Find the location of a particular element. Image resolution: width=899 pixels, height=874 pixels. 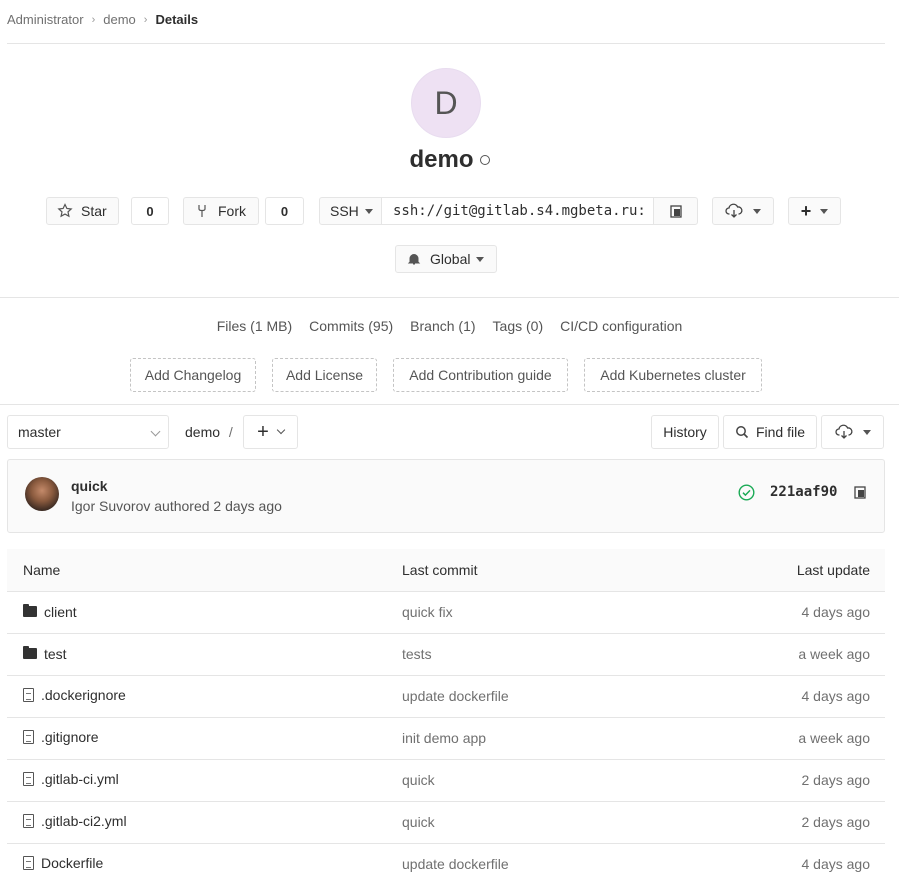

fork-icon is located at coordinates (202, 211).